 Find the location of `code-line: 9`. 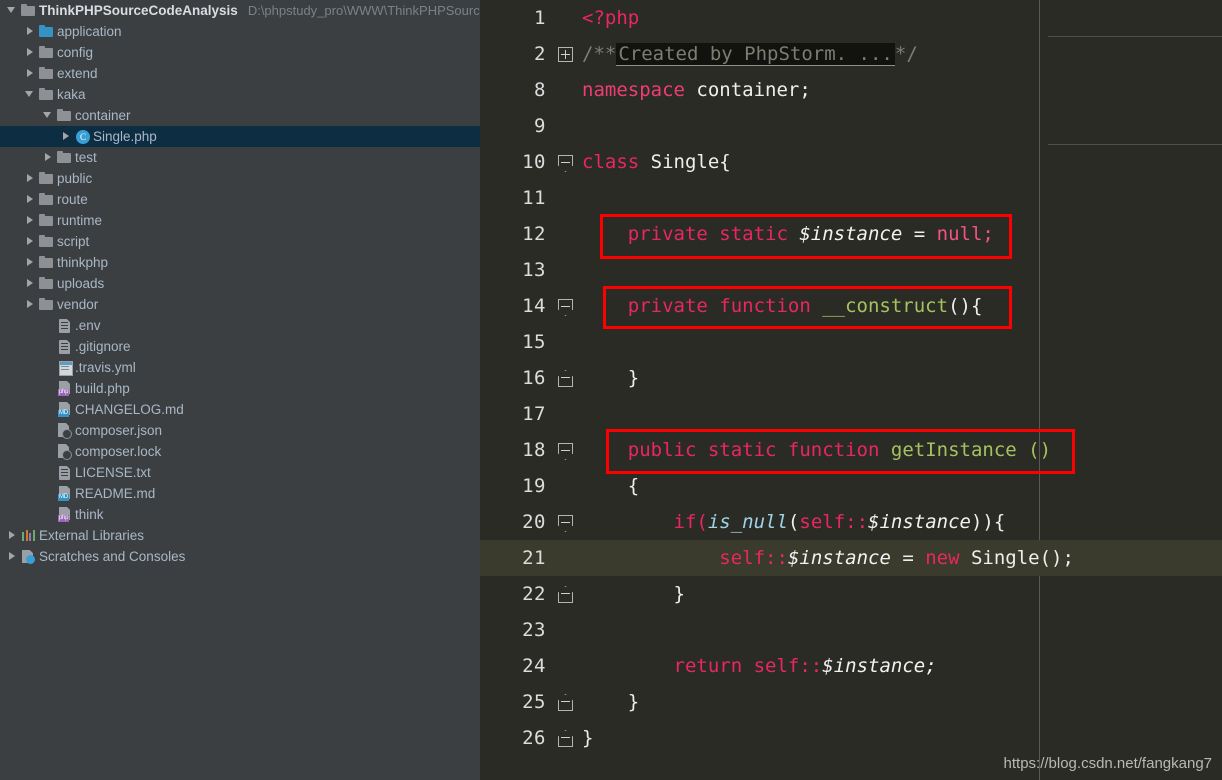

code-line: 9 is located at coordinates (851, 126).